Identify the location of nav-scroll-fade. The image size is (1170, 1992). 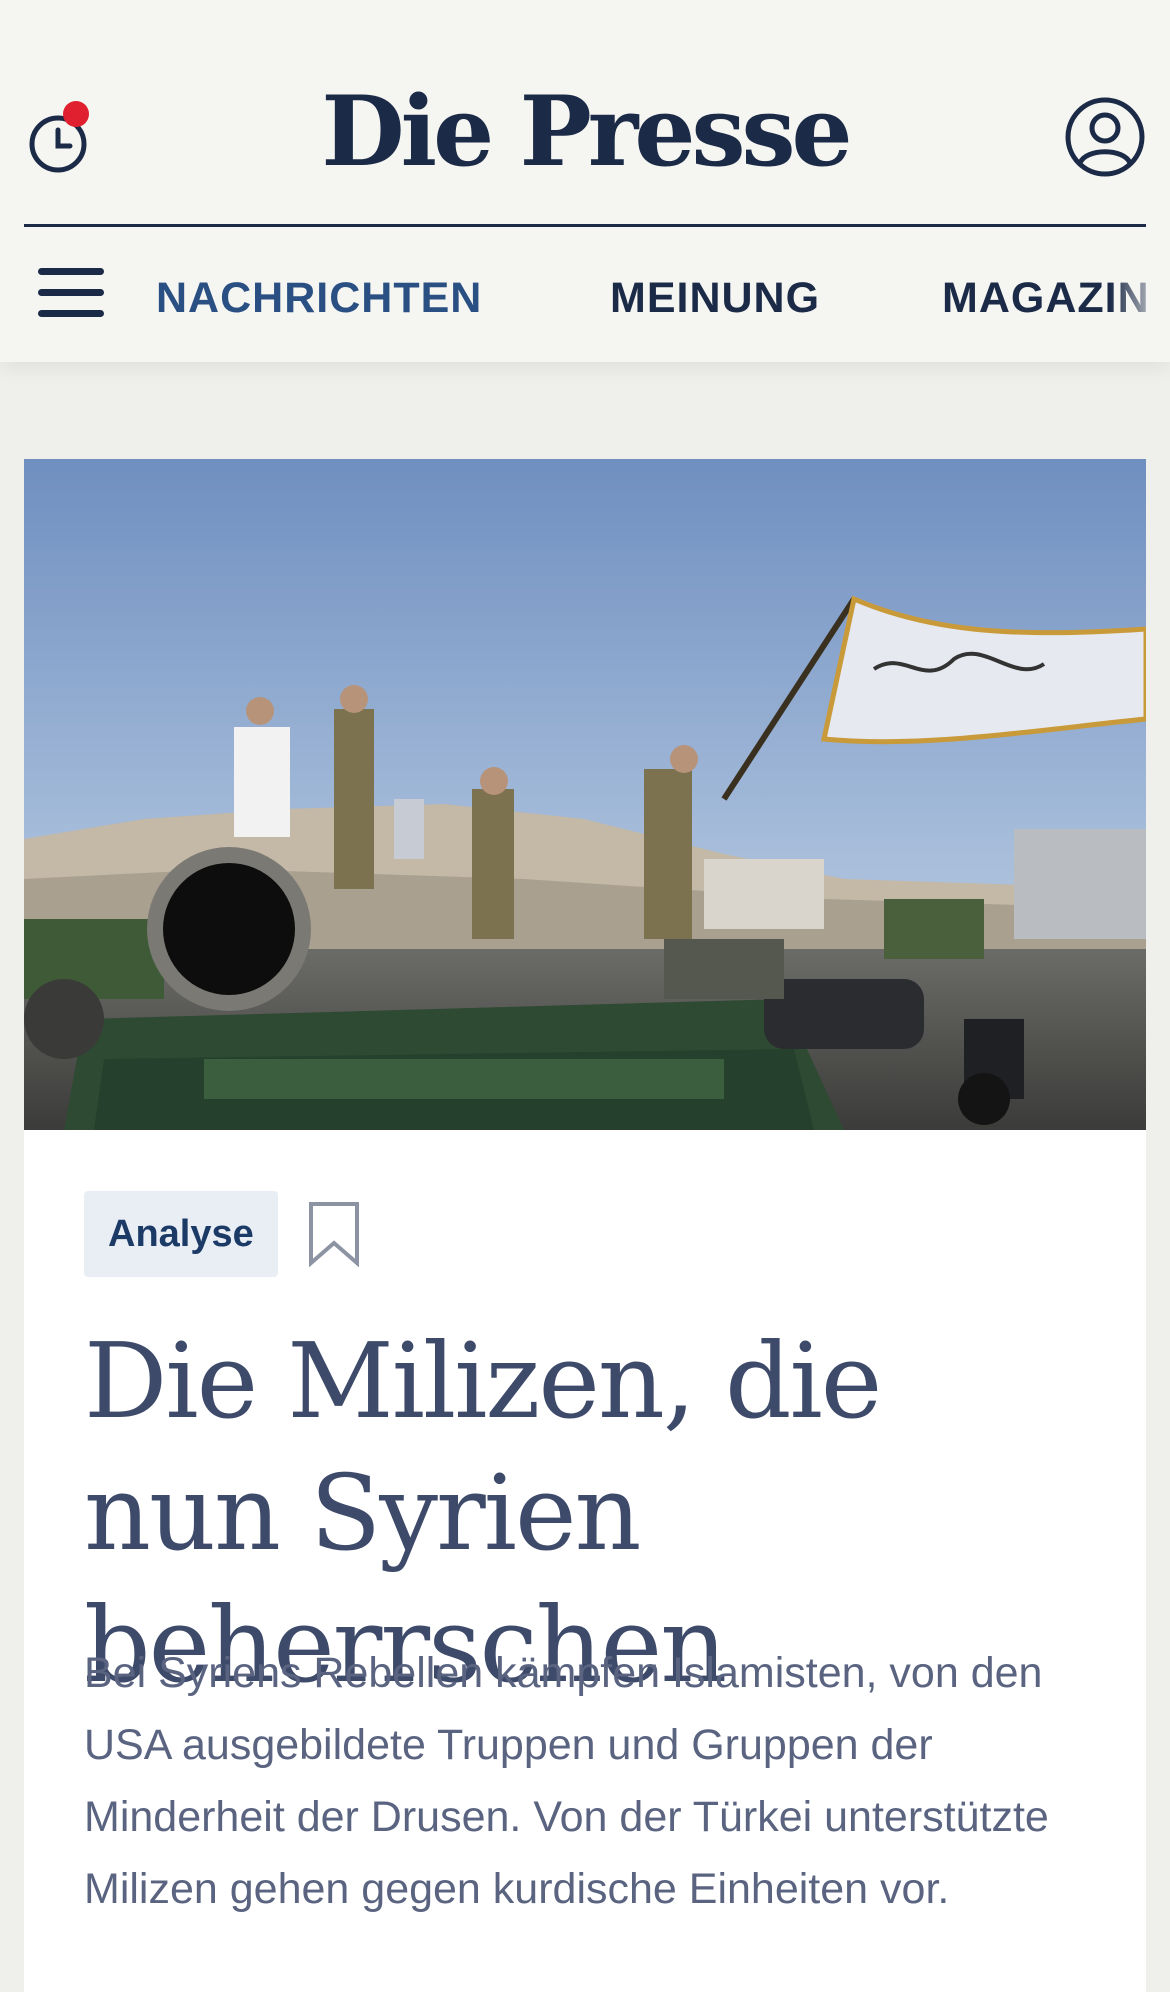
(1140, 295).